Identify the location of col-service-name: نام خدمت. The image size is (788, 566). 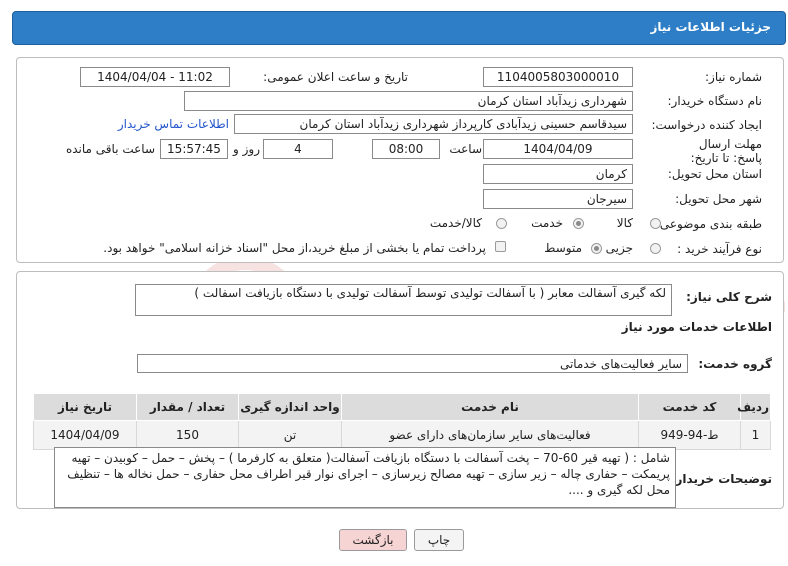
(490, 407).